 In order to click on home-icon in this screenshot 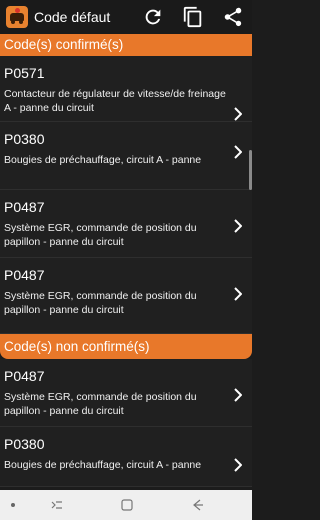, I will do `click(127, 505)`.